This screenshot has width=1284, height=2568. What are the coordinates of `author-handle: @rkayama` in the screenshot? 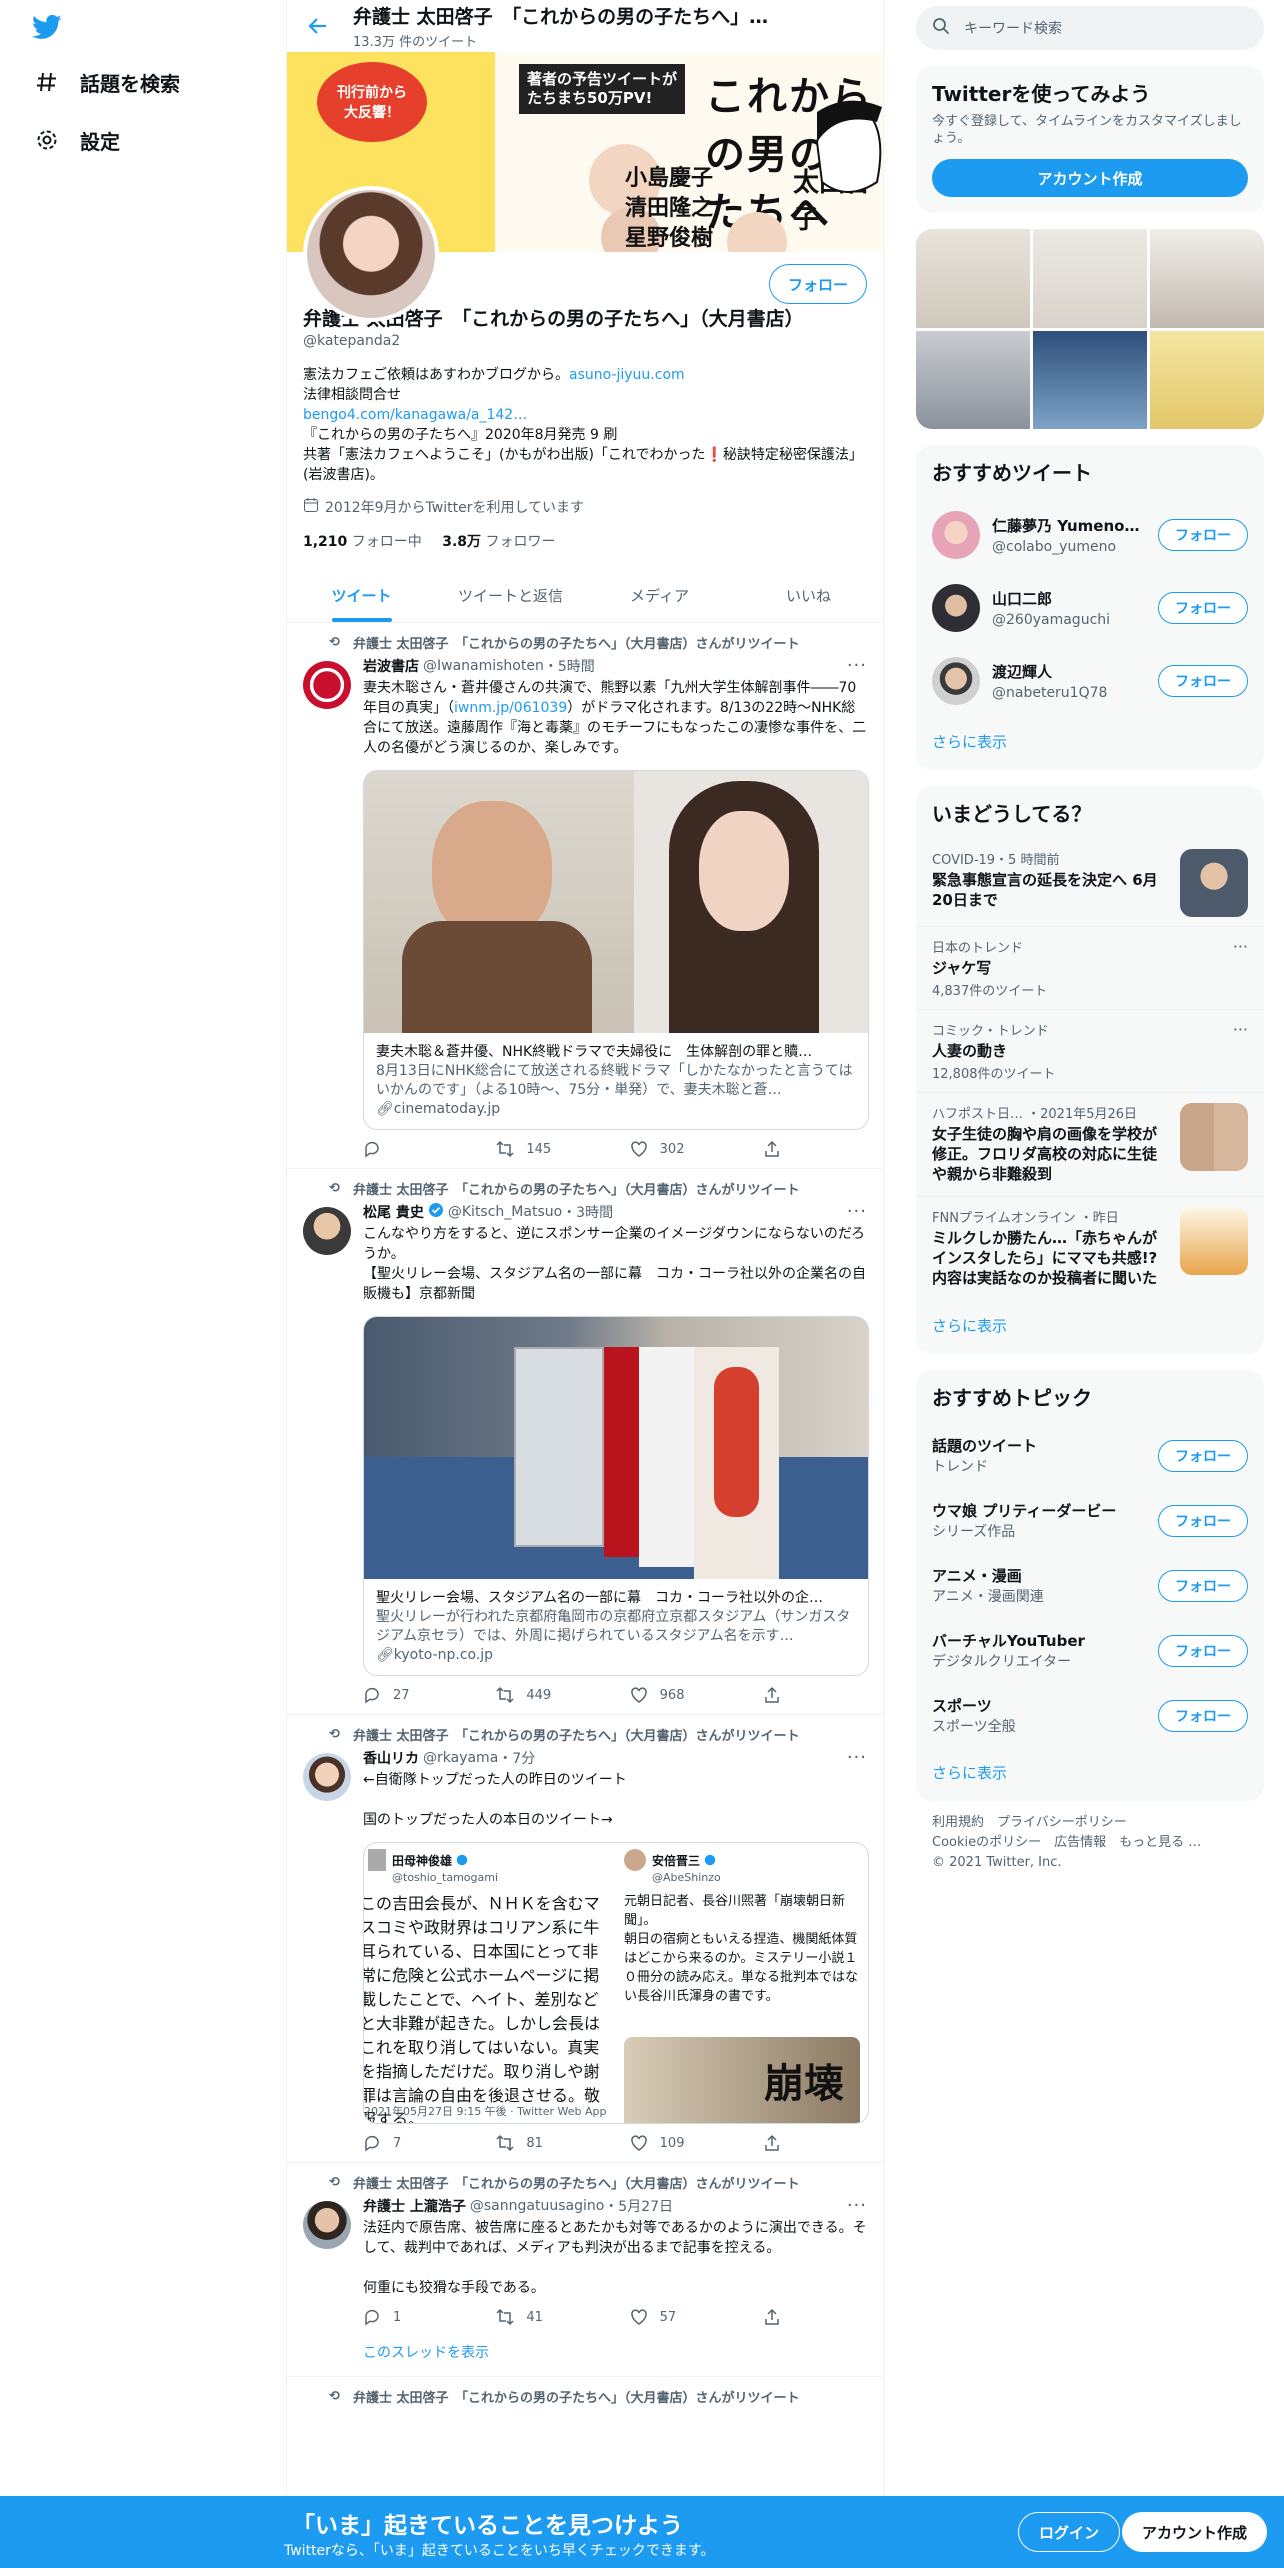 It's located at (460, 1758).